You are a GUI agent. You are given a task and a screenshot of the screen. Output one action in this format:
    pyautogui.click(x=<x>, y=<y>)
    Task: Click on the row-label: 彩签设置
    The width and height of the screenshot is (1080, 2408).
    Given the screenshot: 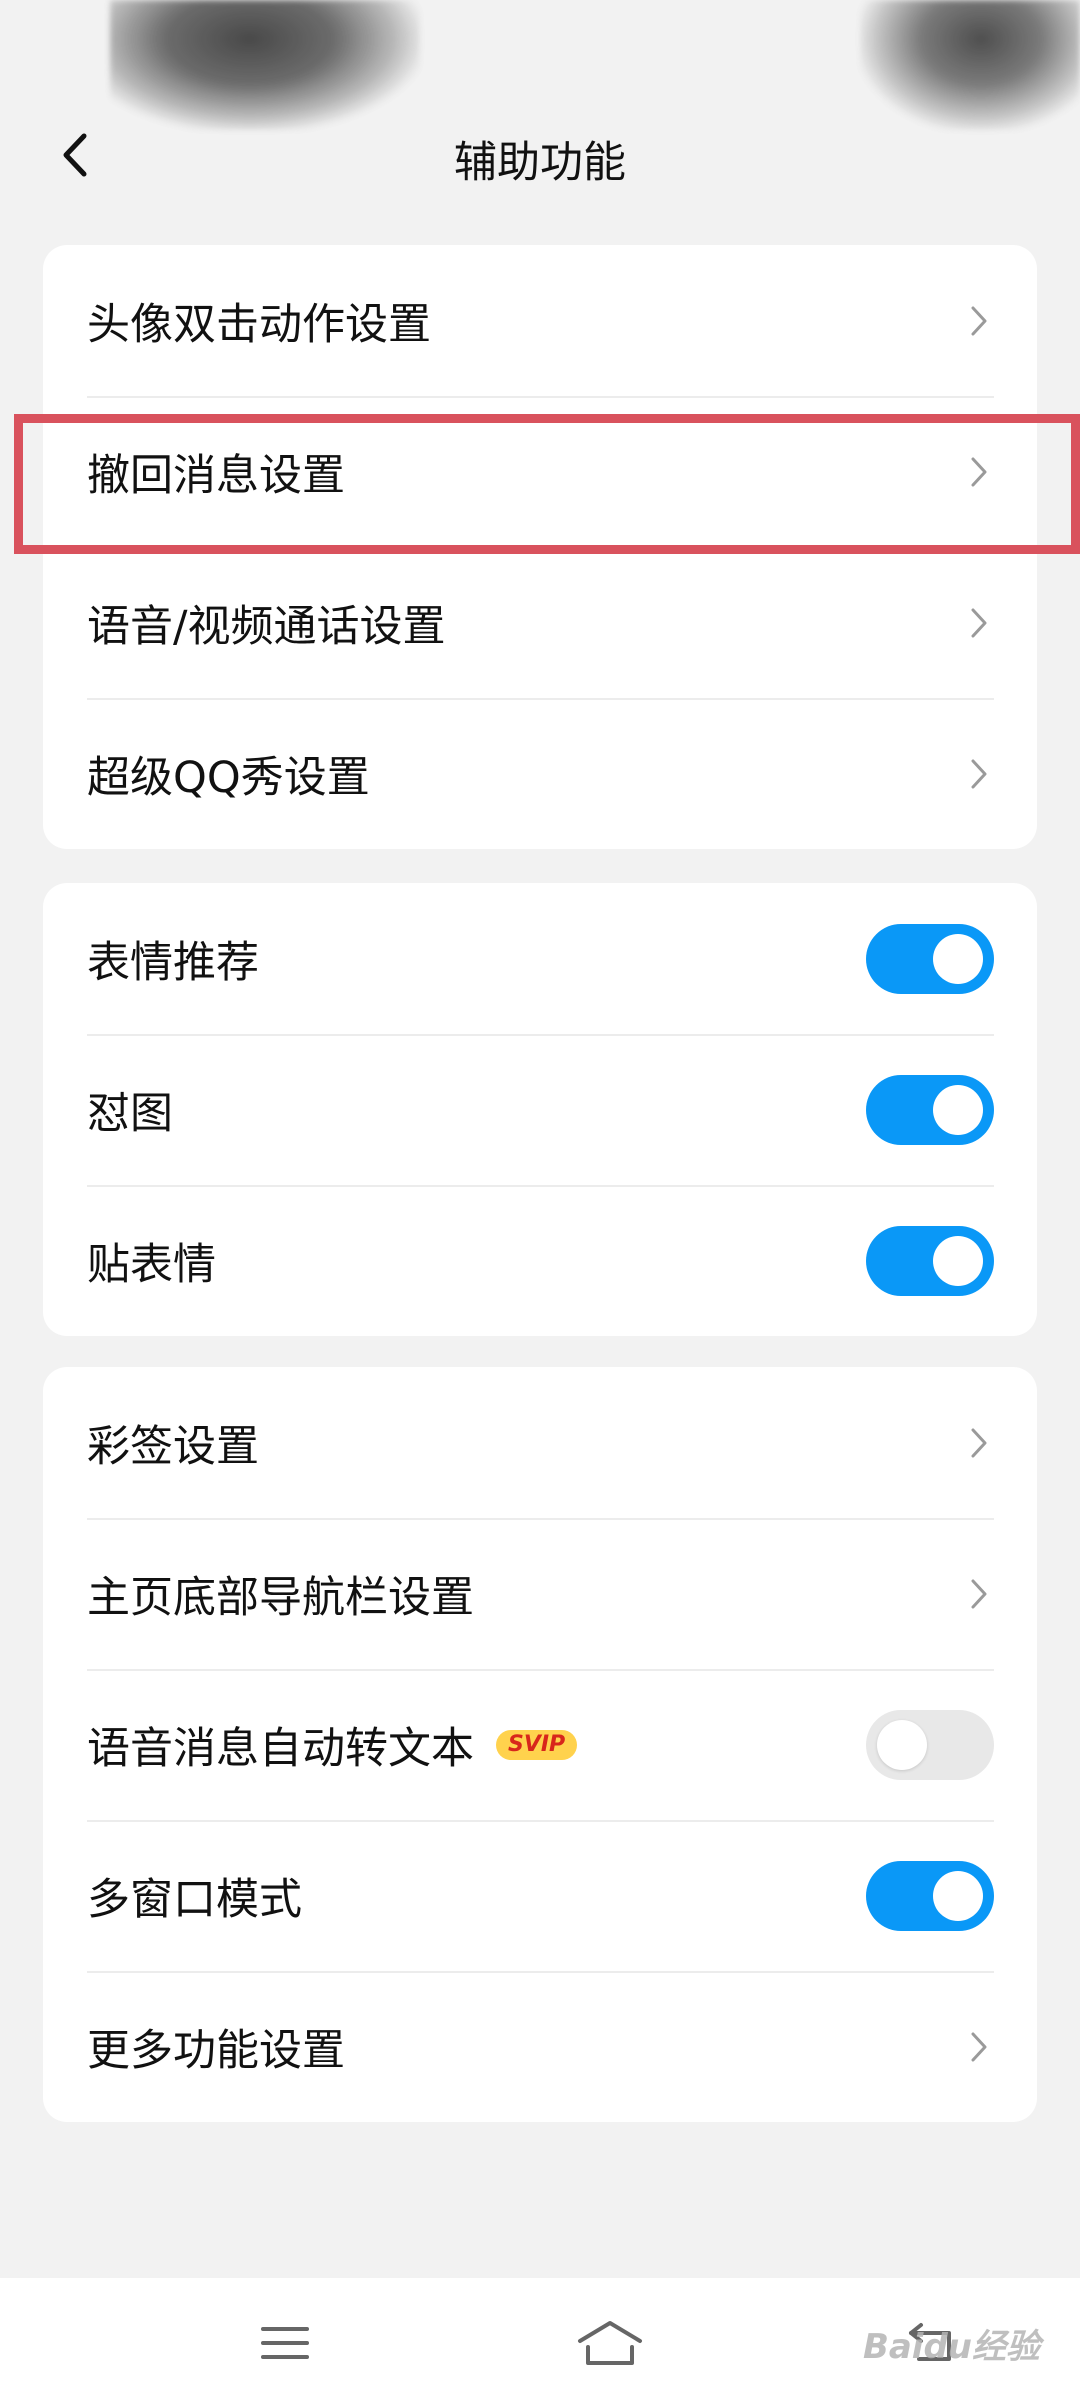 What is the action you would take?
    pyautogui.click(x=173, y=1446)
    